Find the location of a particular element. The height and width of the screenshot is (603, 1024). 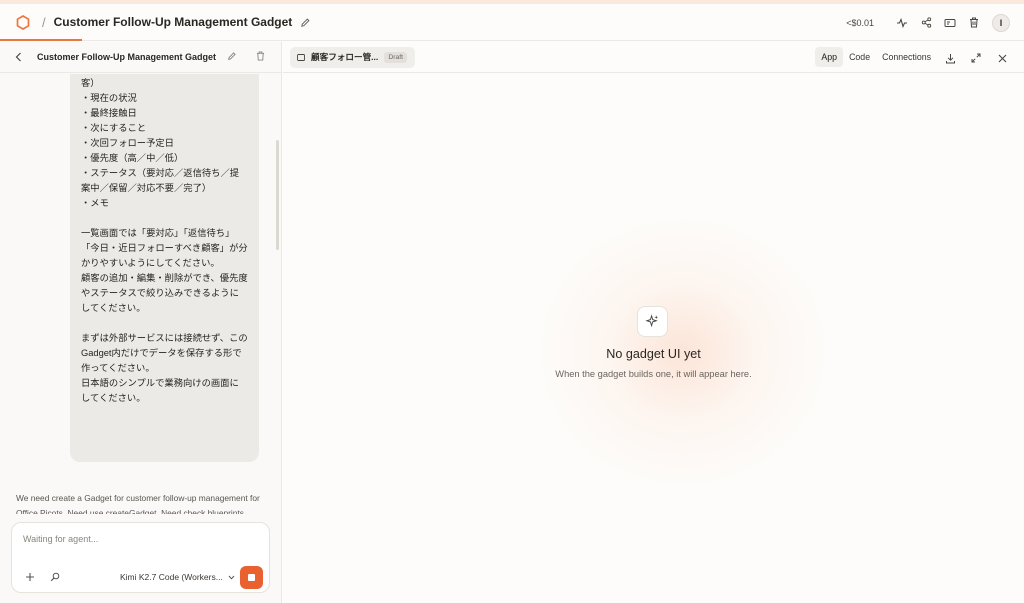

tab-code: Code is located at coordinates (859, 57).